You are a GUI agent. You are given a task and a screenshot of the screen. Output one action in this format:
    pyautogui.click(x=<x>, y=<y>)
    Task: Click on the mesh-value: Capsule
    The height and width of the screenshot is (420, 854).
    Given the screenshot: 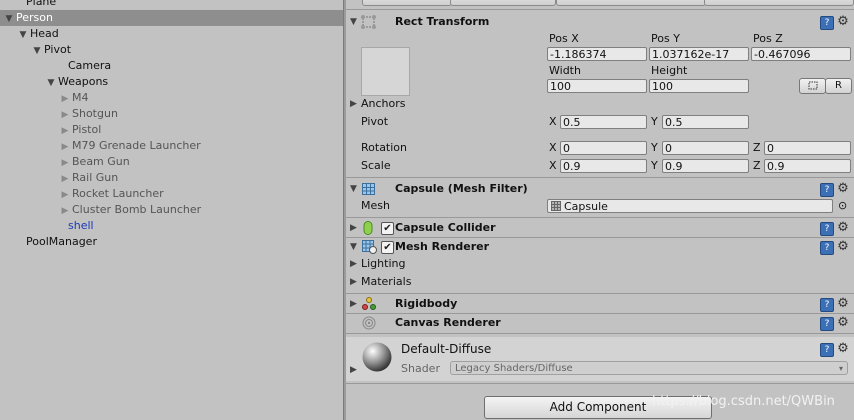 What is the action you would take?
    pyautogui.click(x=586, y=206)
    